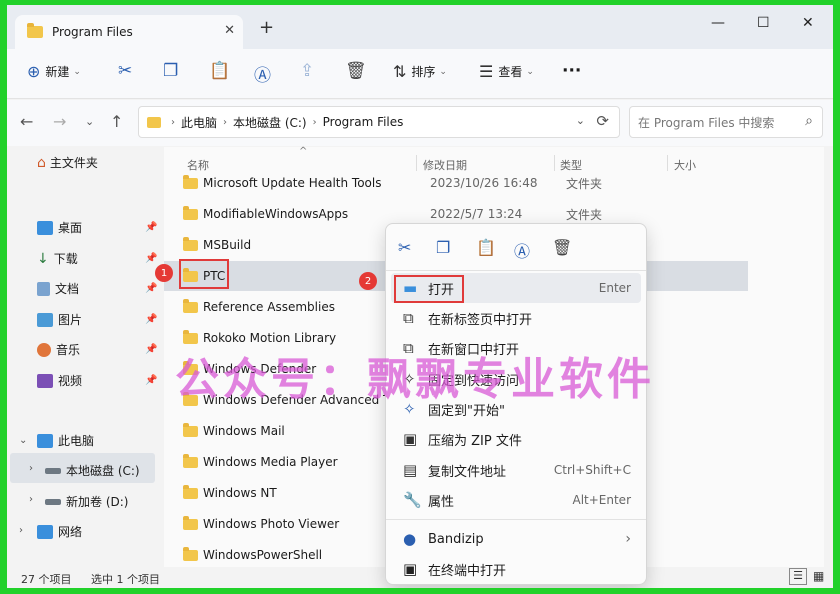  Describe the element at coordinates (43, 288) in the screenshot. I see `document-icon` at that location.